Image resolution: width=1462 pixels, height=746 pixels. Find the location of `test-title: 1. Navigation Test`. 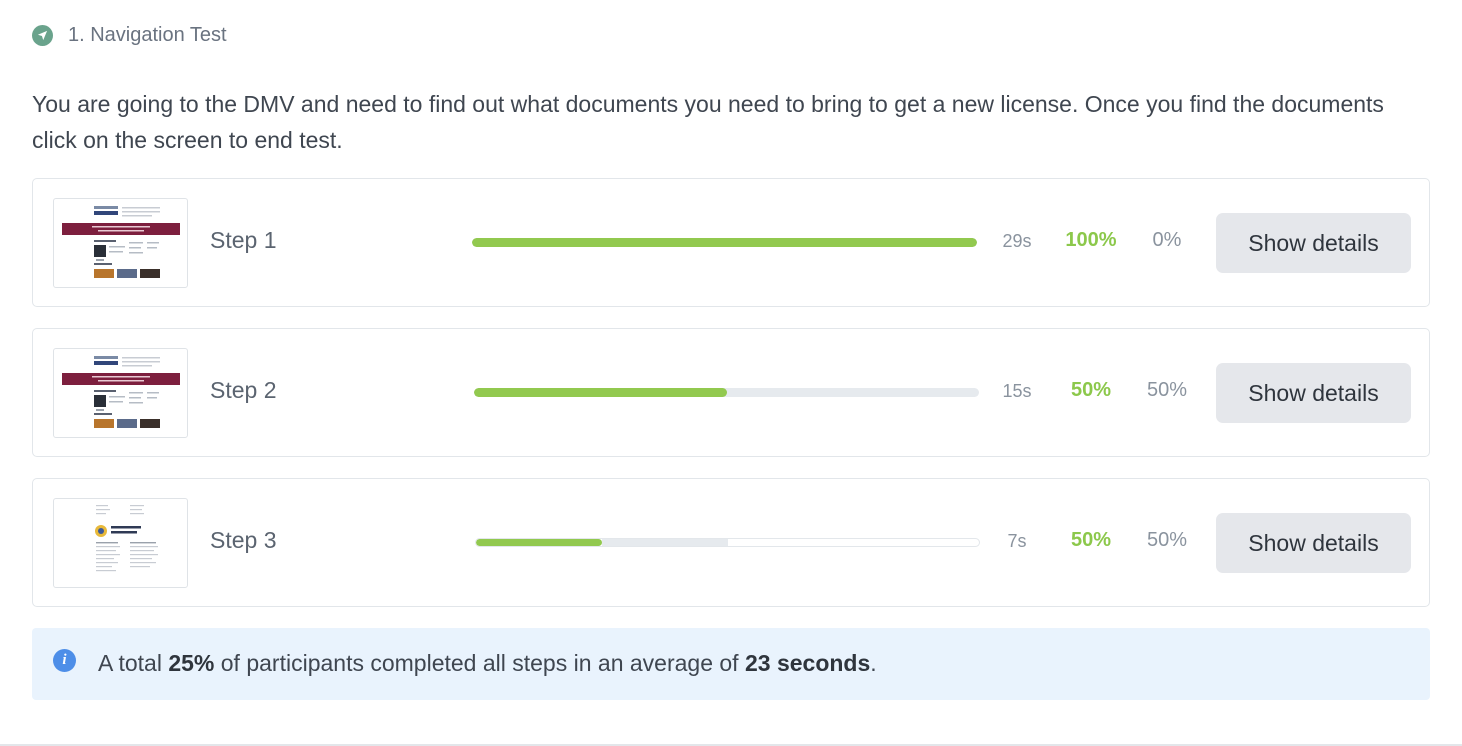

test-title: 1. Navigation Test is located at coordinates (147, 34).